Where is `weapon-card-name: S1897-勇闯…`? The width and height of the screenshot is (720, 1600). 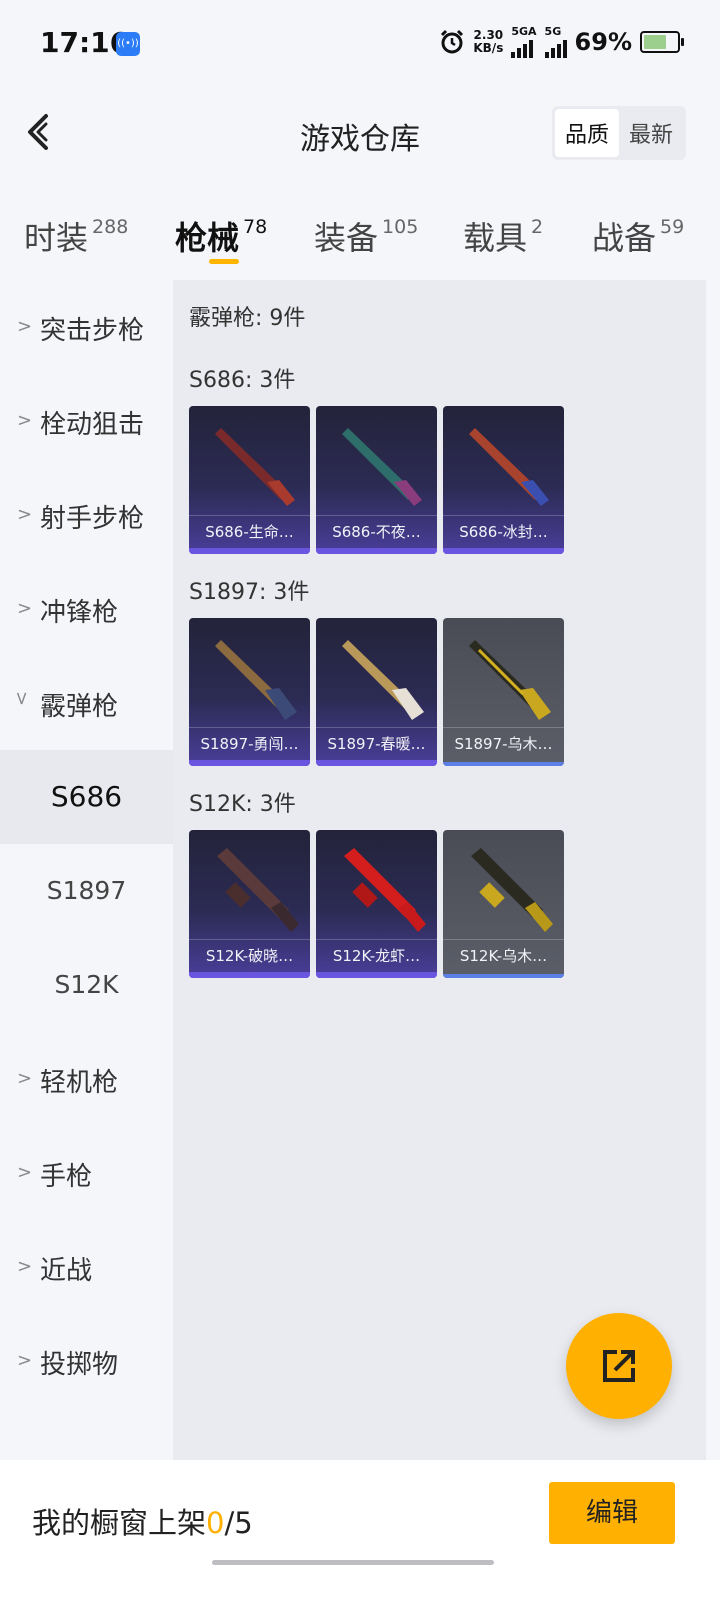 weapon-card-name: S1897-勇闯… is located at coordinates (249, 743).